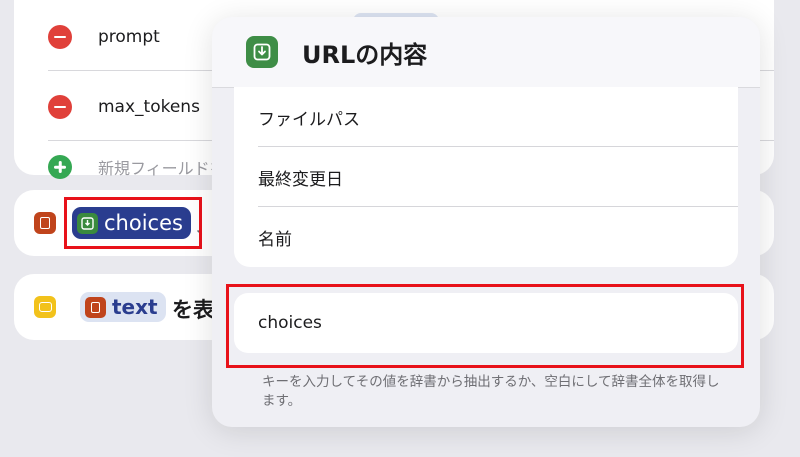 The height and width of the screenshot is (457, 800). Describe the element at coordinates (300, 179) in the screenshot. I see `list-item-label: 最終変更日` at that location.